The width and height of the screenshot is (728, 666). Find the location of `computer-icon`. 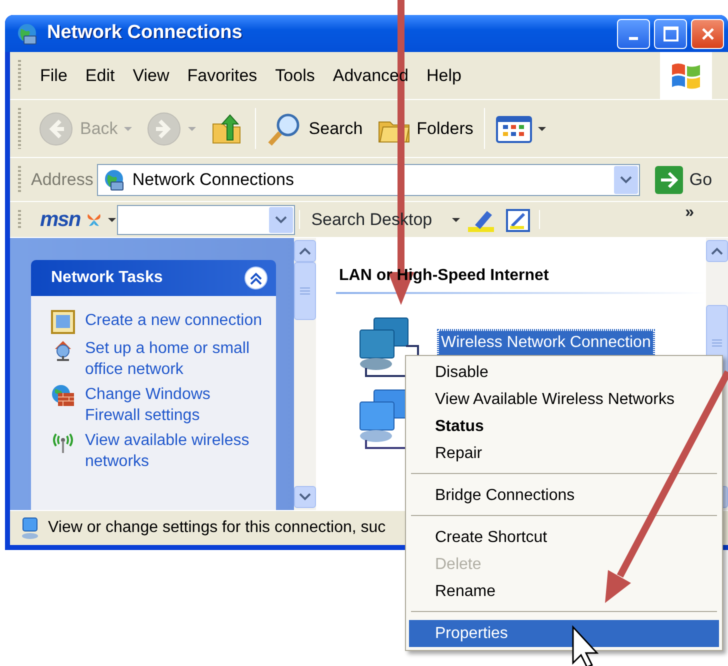

computer-icon is located at coordinates (30, 528).